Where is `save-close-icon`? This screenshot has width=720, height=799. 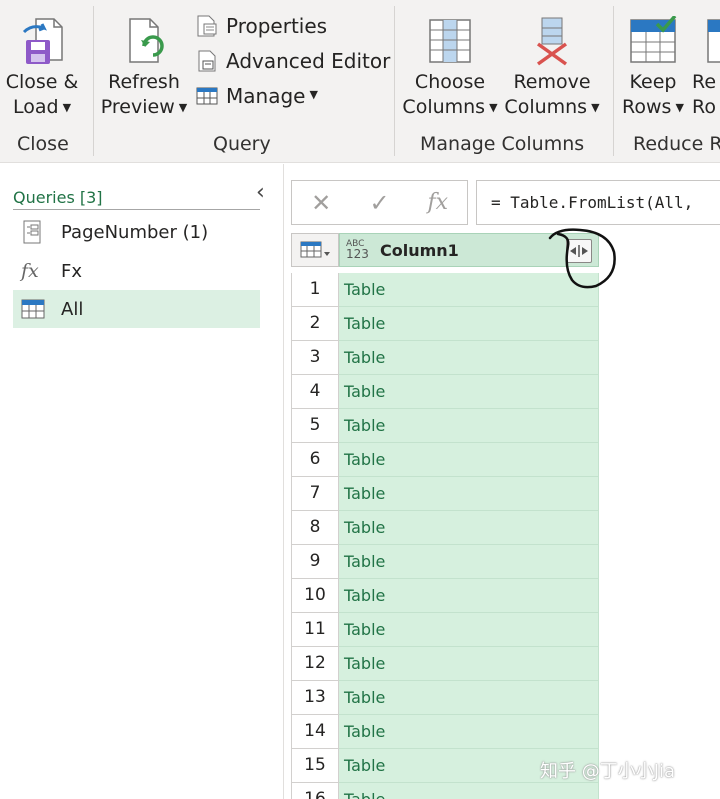 save-close-icon is located at coordinates (42, 41).